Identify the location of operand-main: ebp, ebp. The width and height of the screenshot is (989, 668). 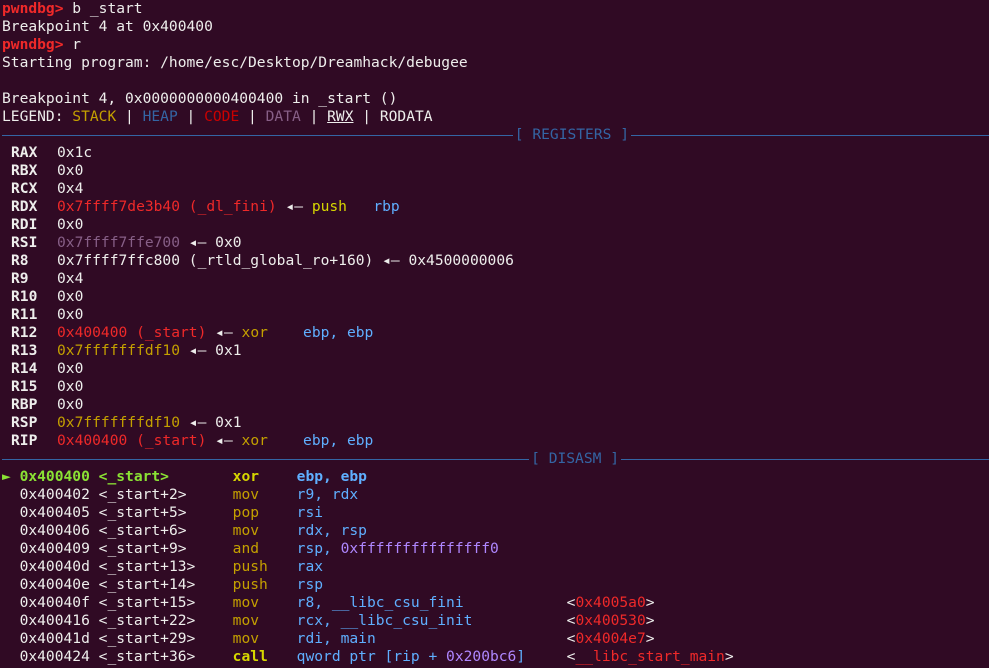
(331, 476).